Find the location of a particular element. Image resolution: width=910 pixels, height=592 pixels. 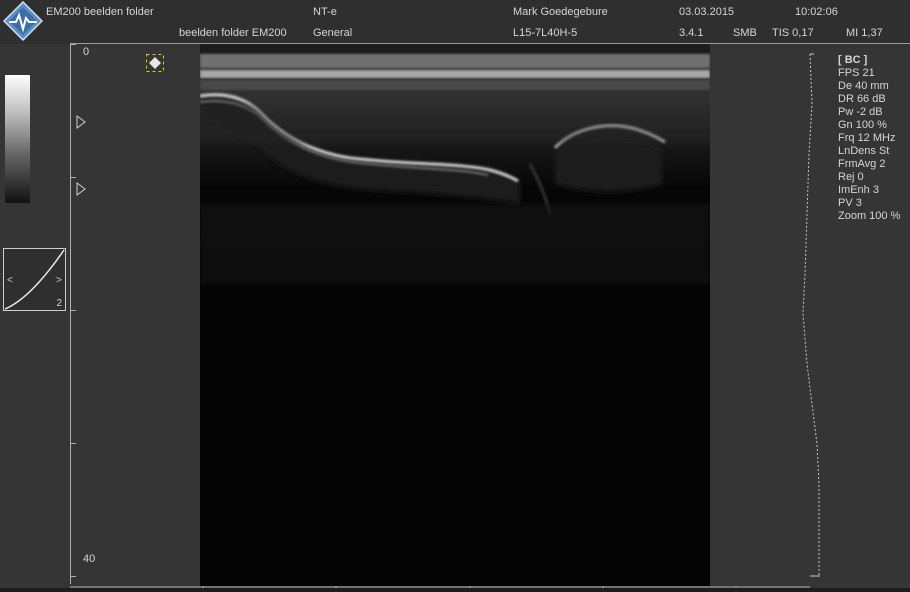

param-dynamic-range: DR 66 dB is located at coordinates (862, 99).